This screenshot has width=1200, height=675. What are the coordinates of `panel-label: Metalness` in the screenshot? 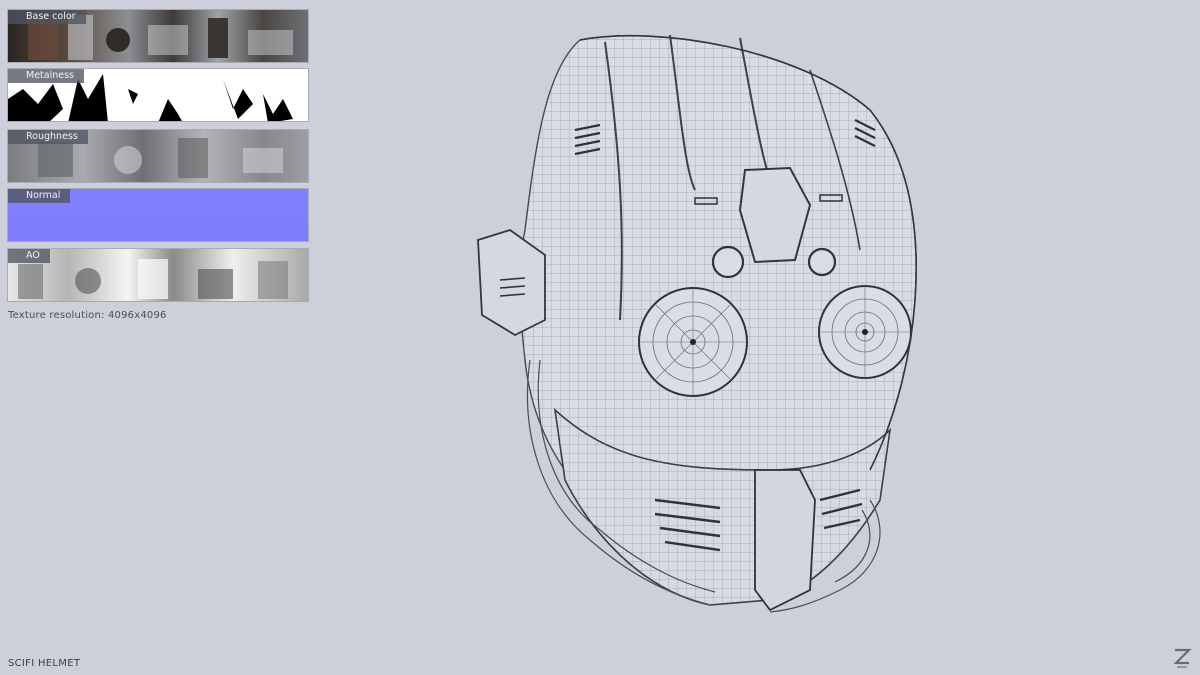 It's located at (46, 76).